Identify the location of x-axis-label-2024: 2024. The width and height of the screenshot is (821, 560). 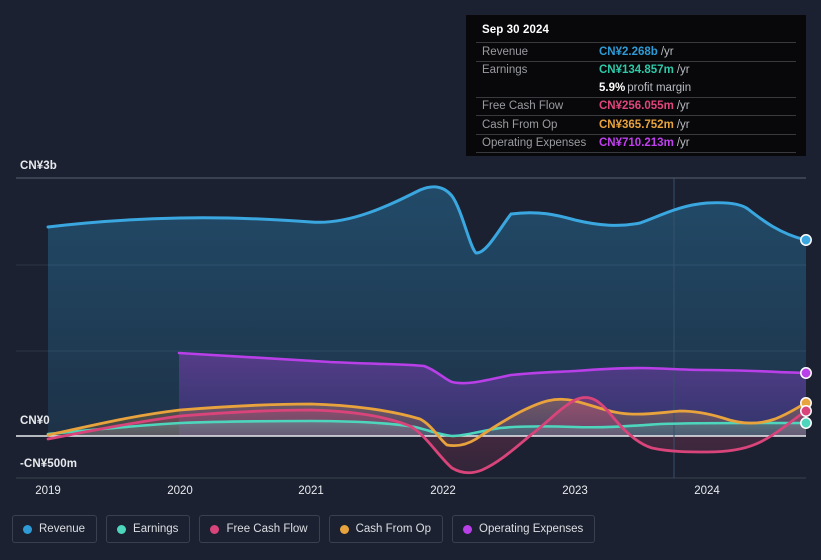
(707, 491).